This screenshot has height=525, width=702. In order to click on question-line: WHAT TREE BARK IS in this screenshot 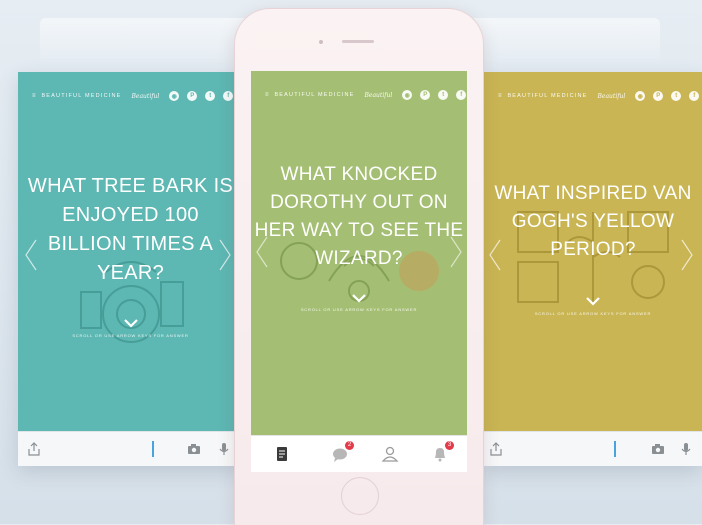, I will do `click(130, 186)`.